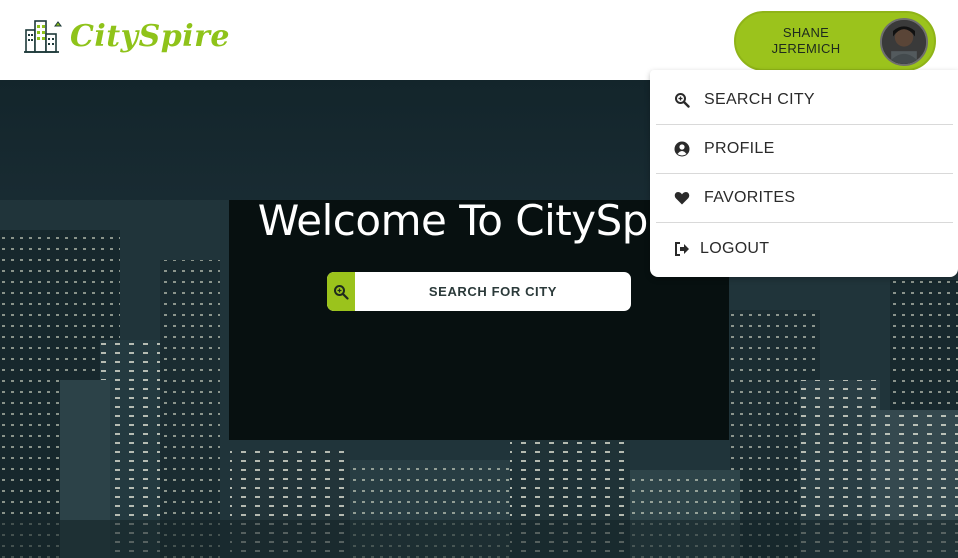 The height and width of the screenshot is (558, 958). What do you see at coordinates (493, 291) in the screenshot?
I see `search-button-label: SEARCH FOR CITY` at bounding box center [493, 291].